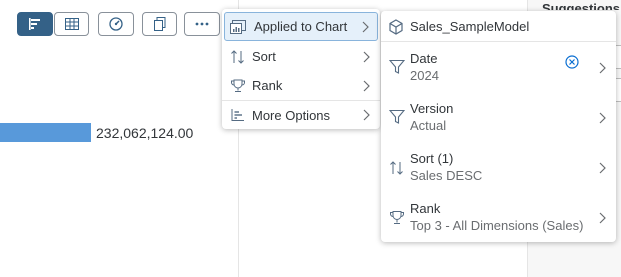  I want to click on menu-item-more-options: More Options, so click(301, 115).